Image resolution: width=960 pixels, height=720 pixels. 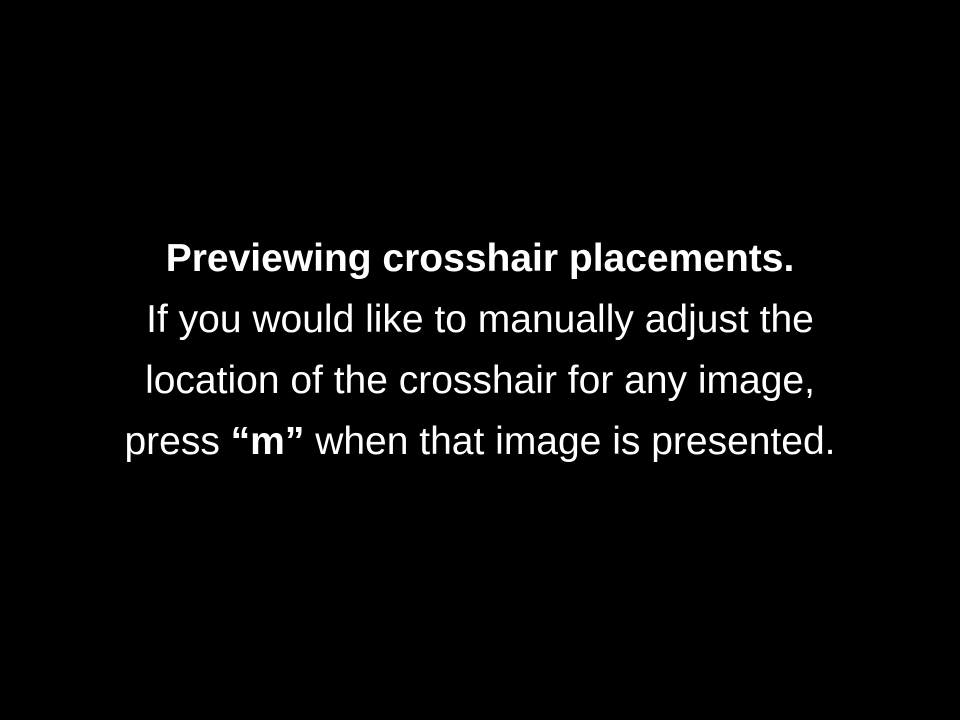 I want to click on instruction-heading: Previewing crosshair placements., so click(x=480, y=258).